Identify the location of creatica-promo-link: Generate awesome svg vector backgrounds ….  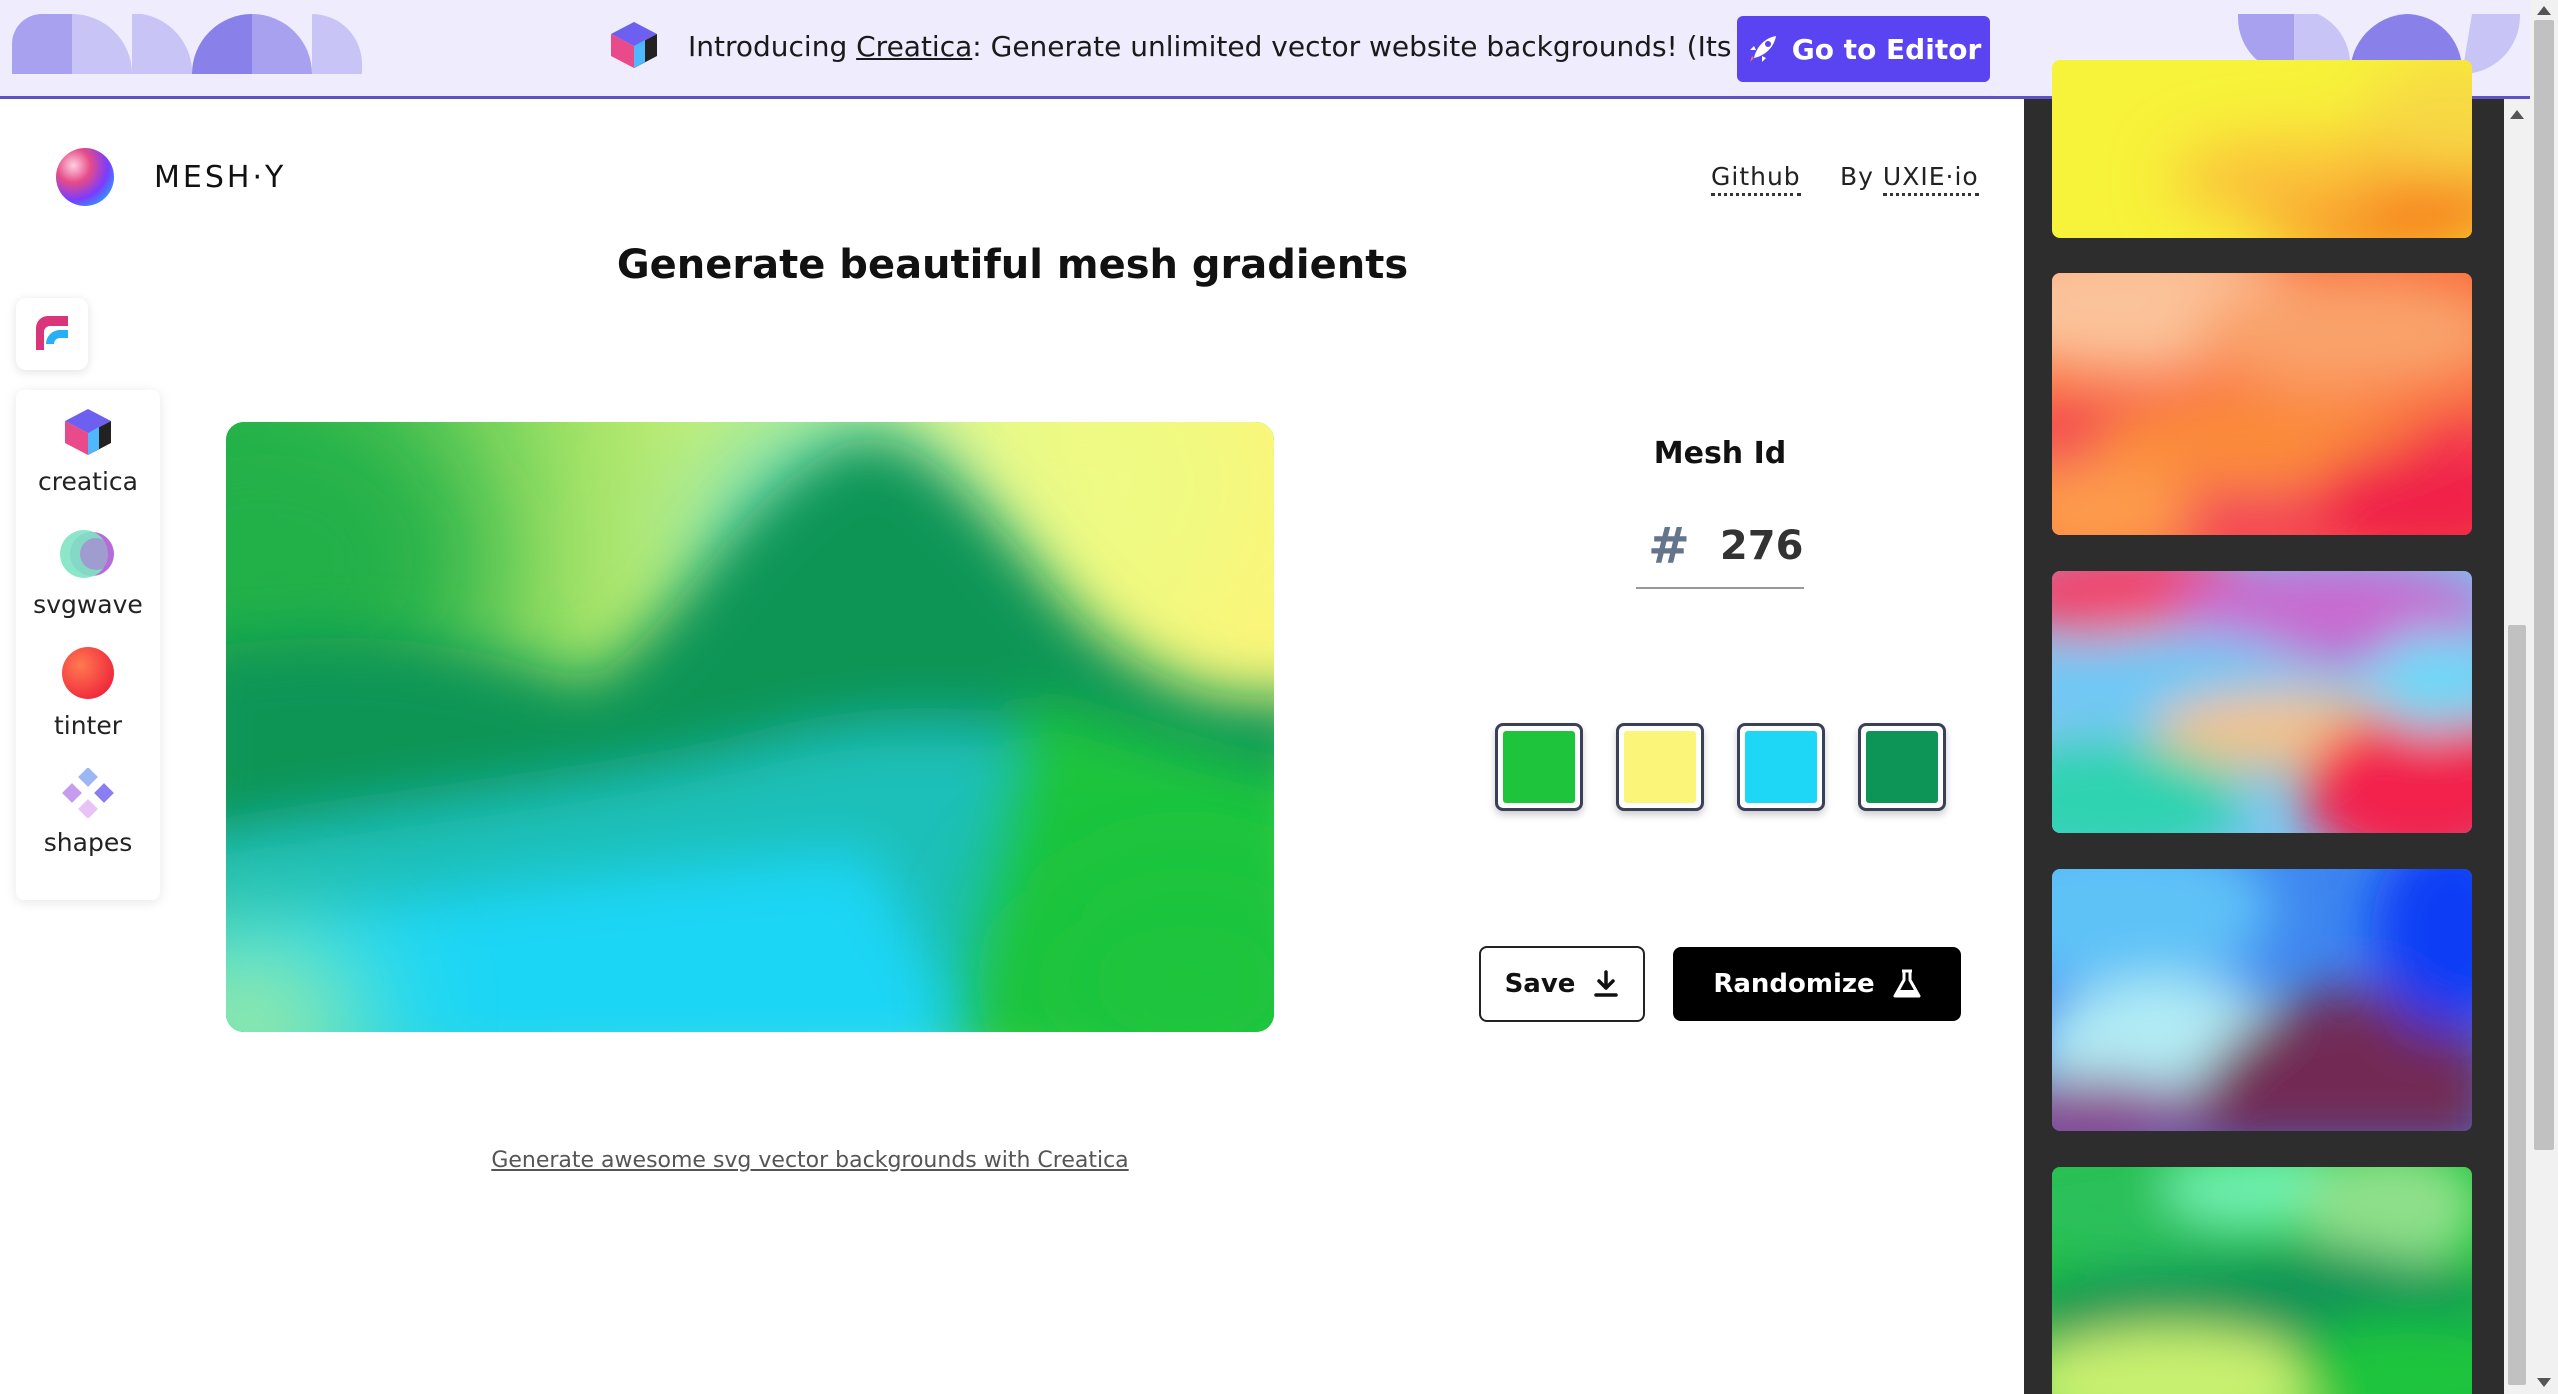
(810, 1160).